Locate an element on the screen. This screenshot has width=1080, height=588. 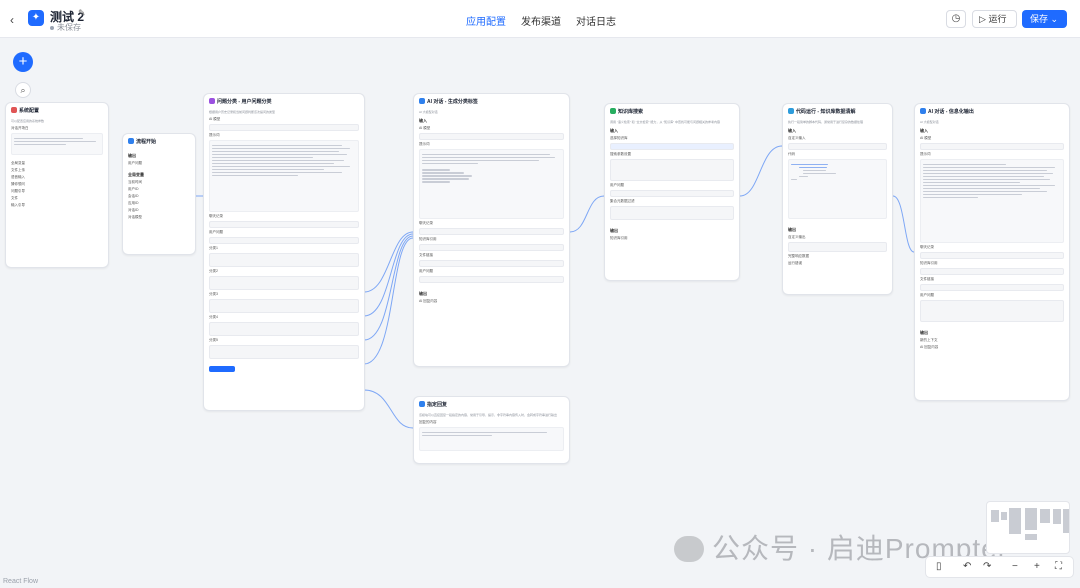
canvas-toolbar: ▯ ↶ ↷ − + ⛶ is located at coordinates (999, 567).